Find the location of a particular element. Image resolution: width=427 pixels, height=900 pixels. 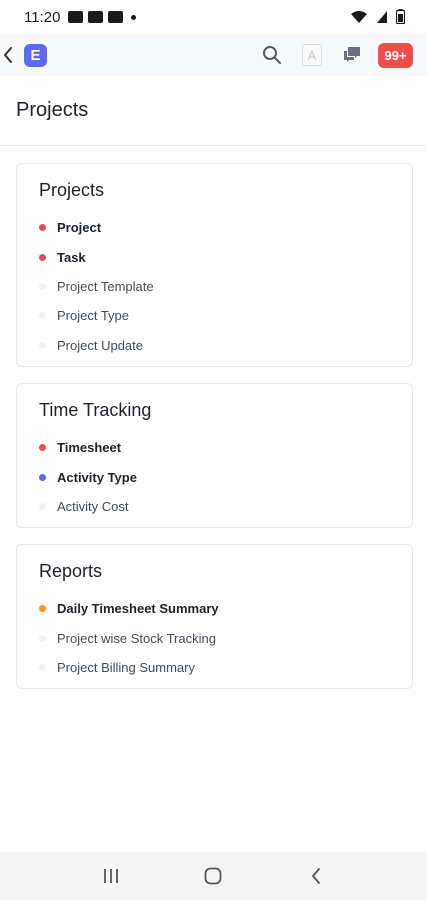

system-navigation-bar is located at coordinates (213, 876).